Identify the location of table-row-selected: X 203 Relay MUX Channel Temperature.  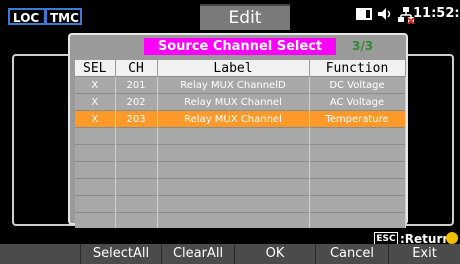
(240, 119).